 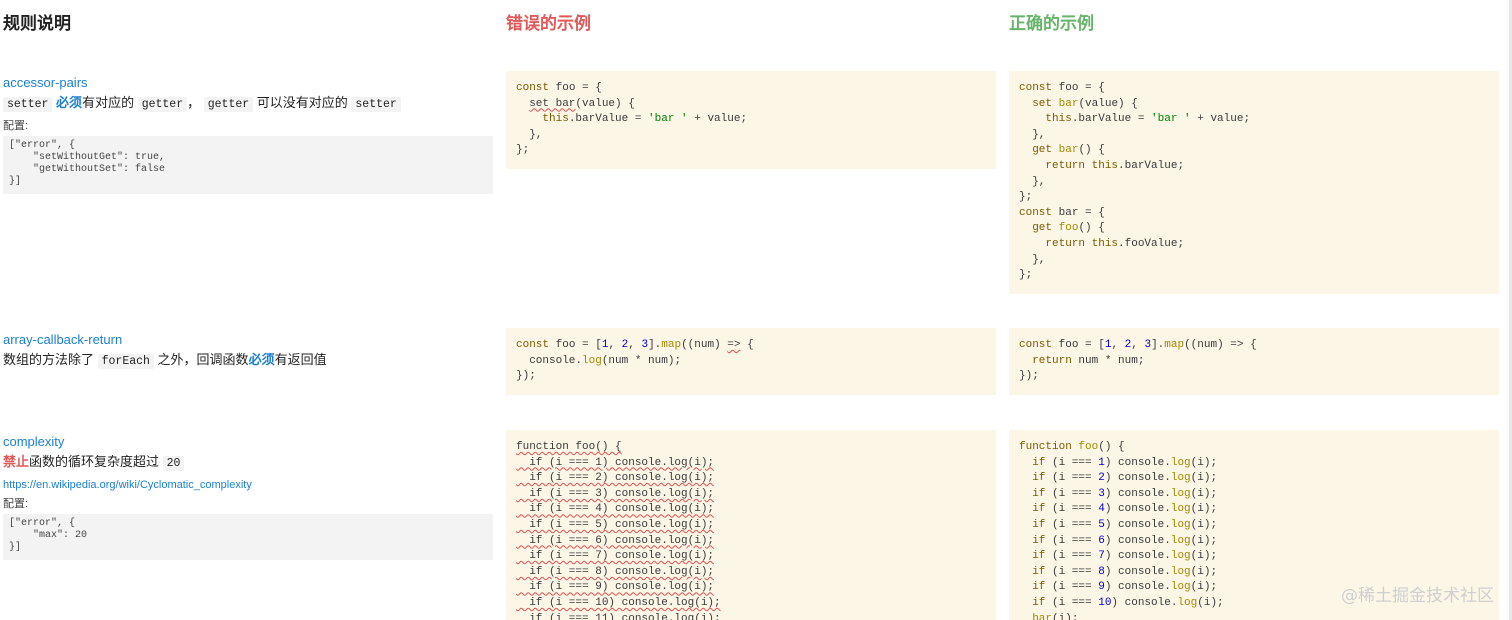 I want to click on code-token: () {, so click(x=1091, y=150).